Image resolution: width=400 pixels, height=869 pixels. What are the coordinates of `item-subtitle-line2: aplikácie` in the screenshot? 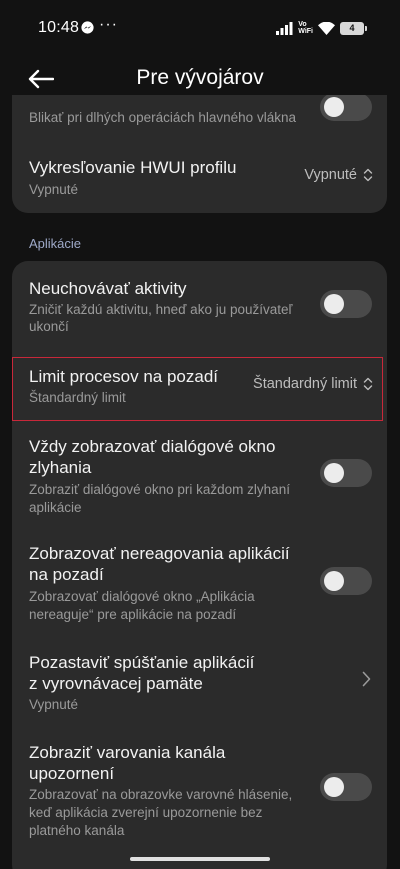 It's located at (55, 507).